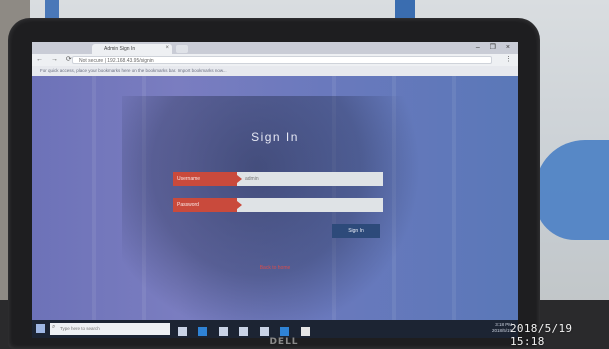 Image resolution: width=609 pixels, height=349 pixels. What do you see at coordinates (207, 205) in the screenshot?
I see `password-label: Password` at bounding box center [207, 205].